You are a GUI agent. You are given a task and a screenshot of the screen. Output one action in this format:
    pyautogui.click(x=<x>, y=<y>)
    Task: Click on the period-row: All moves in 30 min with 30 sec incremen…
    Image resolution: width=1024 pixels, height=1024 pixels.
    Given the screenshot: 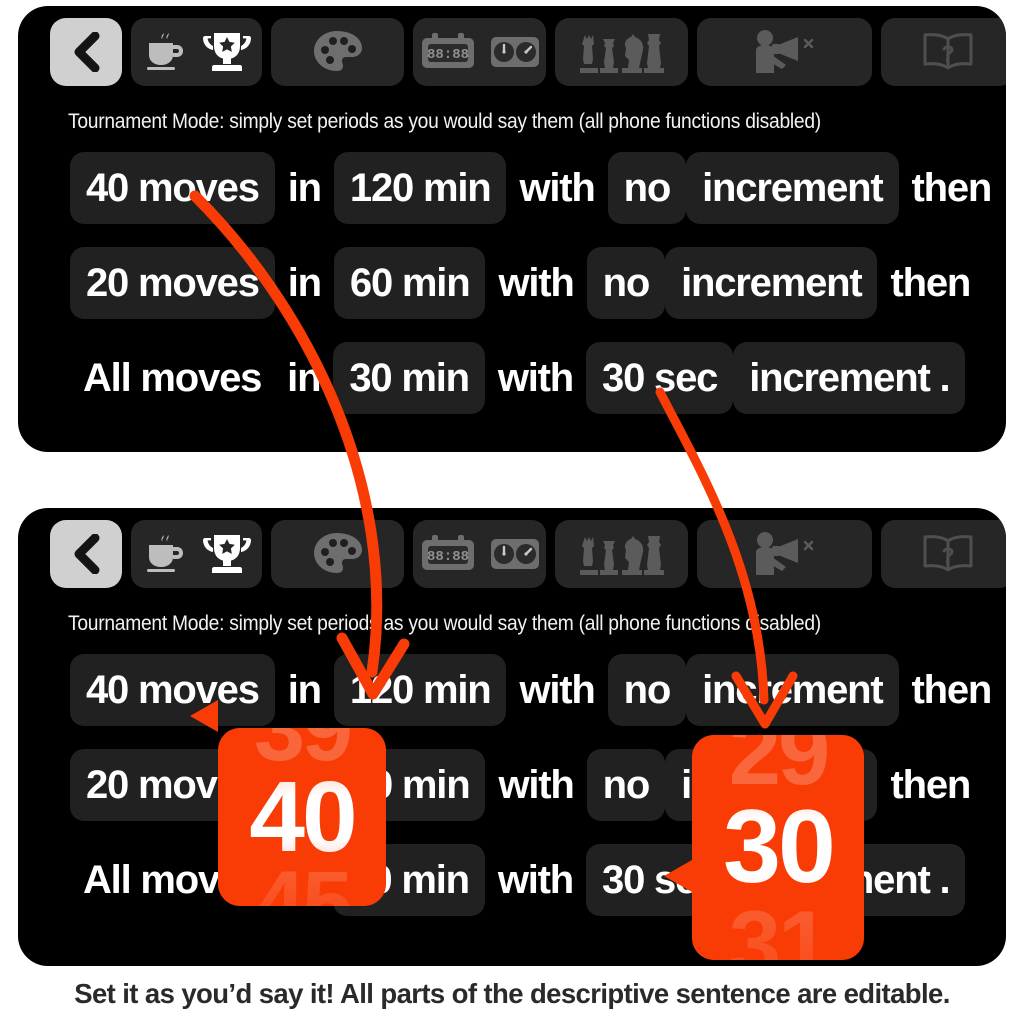 What is the action you would take?
    pyautogui.click(x=530, y=378)
    